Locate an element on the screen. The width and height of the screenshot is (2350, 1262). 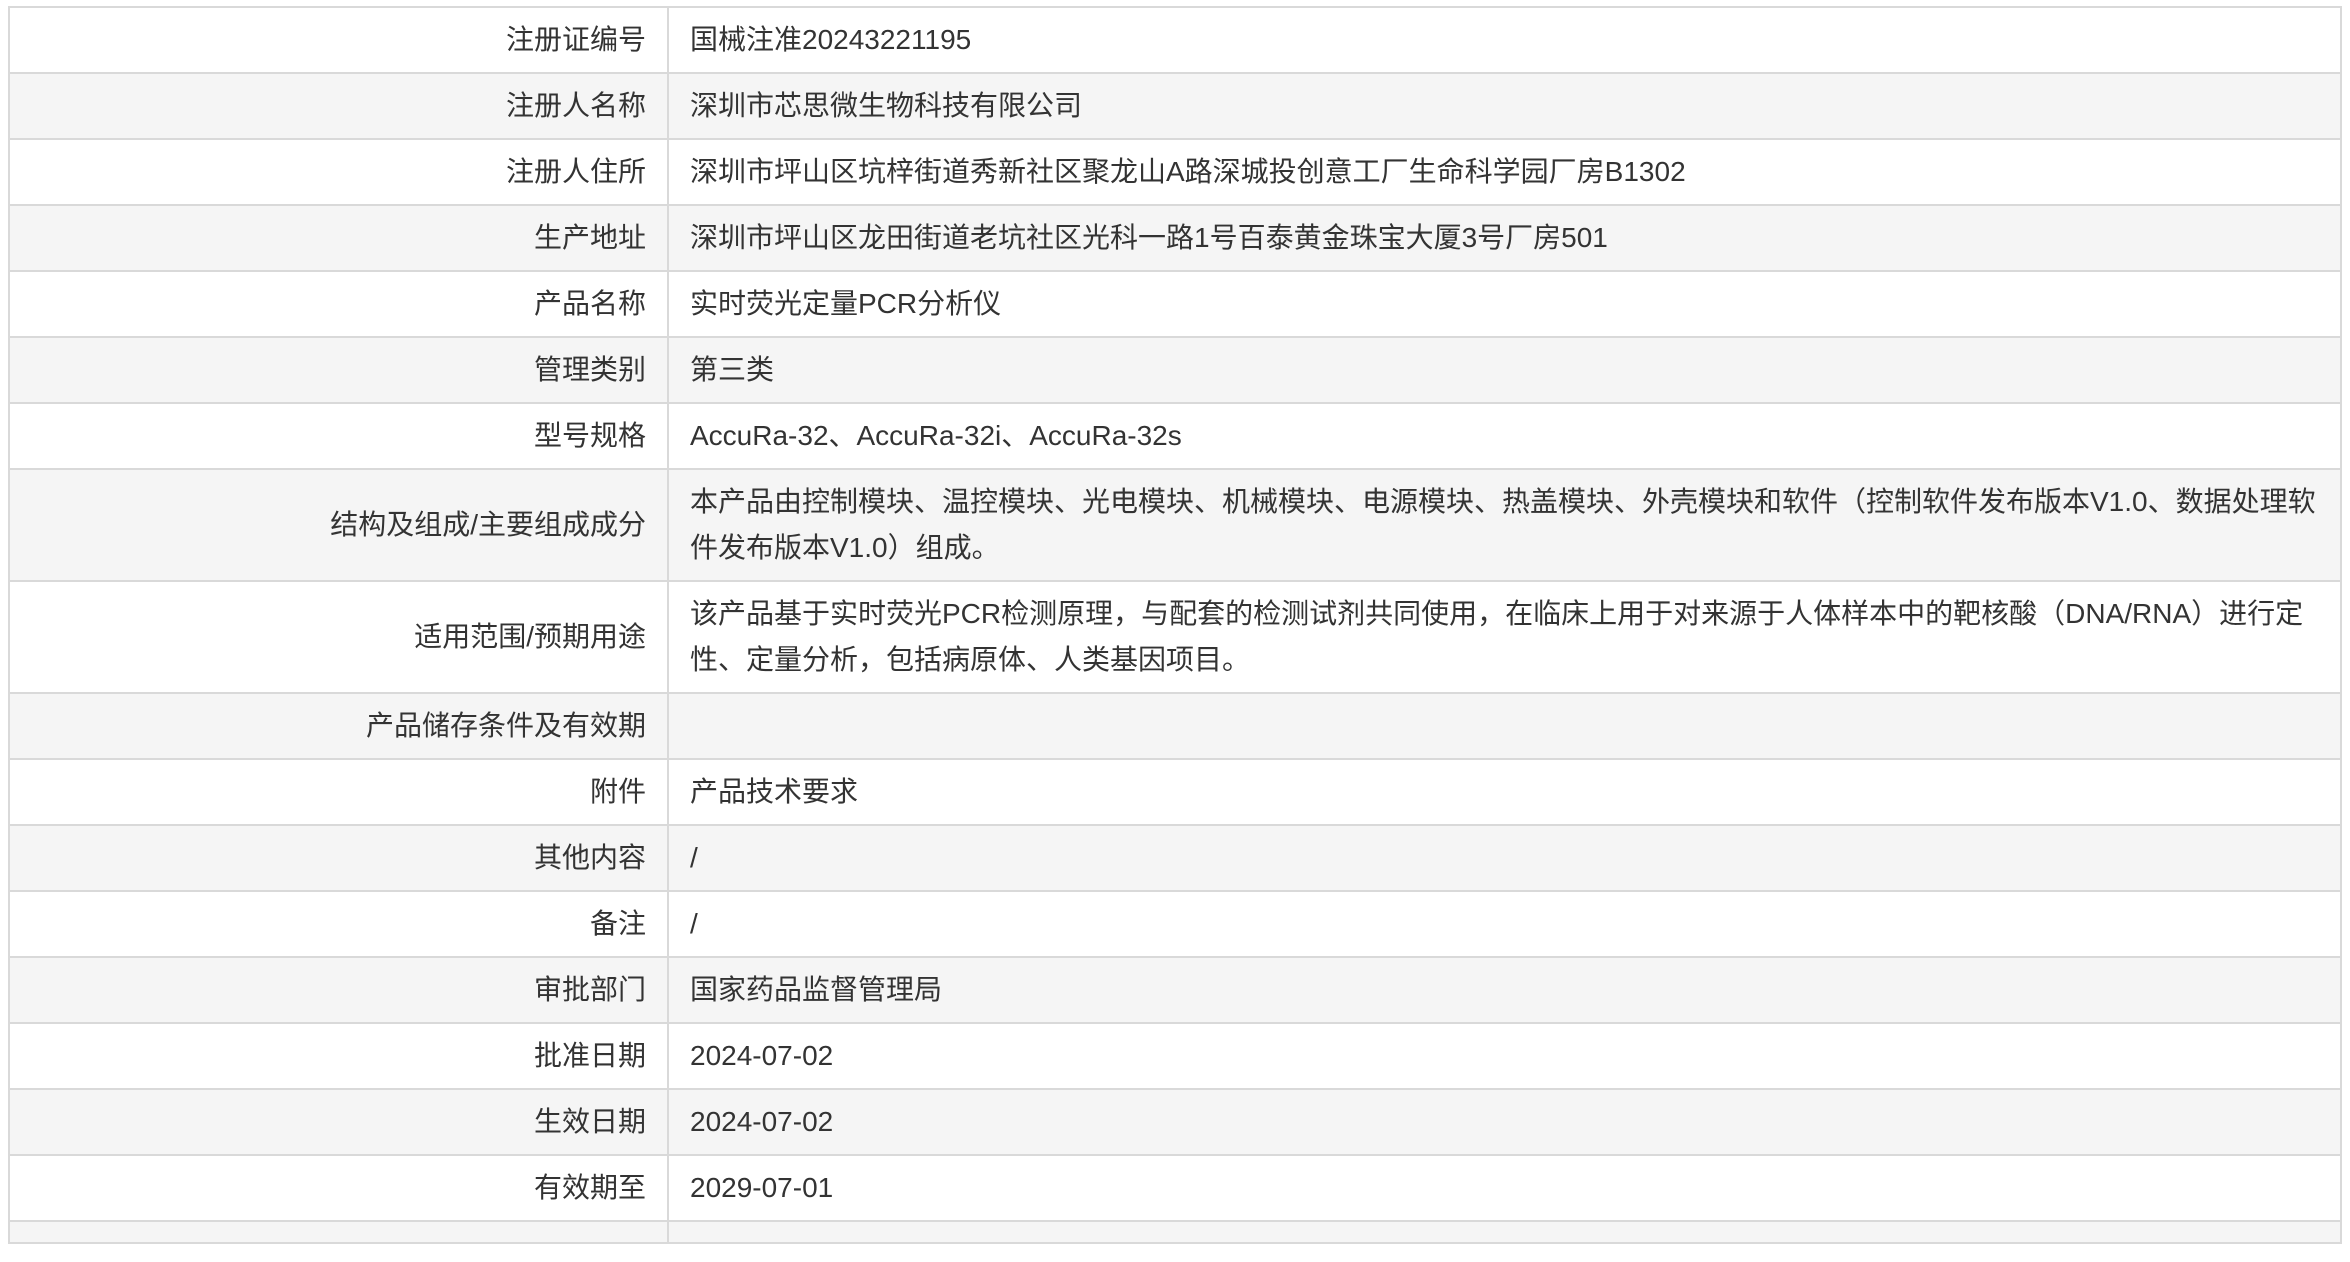
field-label is located at coordinates (338, 1232).